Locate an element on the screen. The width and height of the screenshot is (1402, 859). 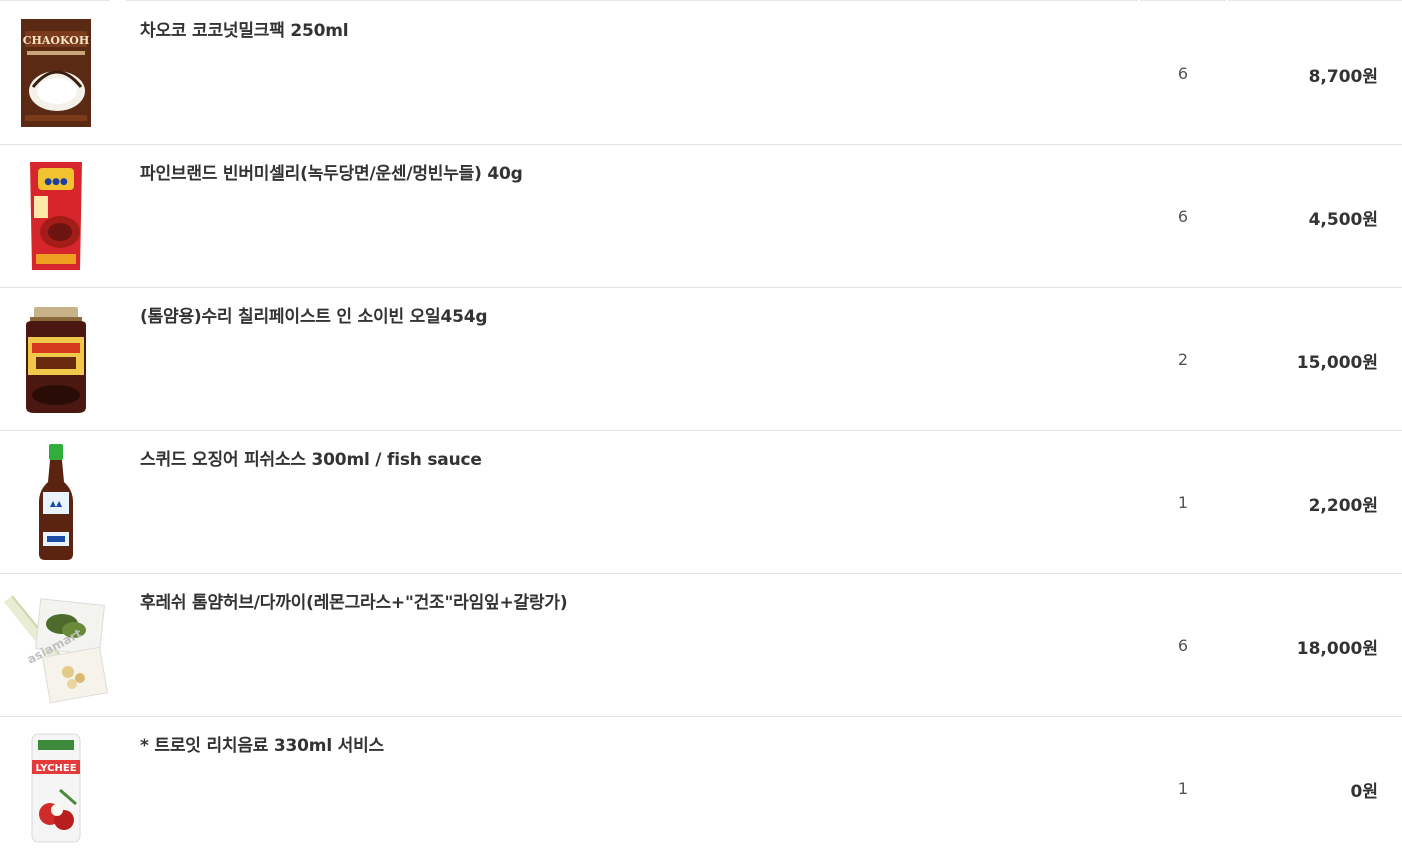
carton-brand-label: CHAOKOH is located at coordinates (56, 40).